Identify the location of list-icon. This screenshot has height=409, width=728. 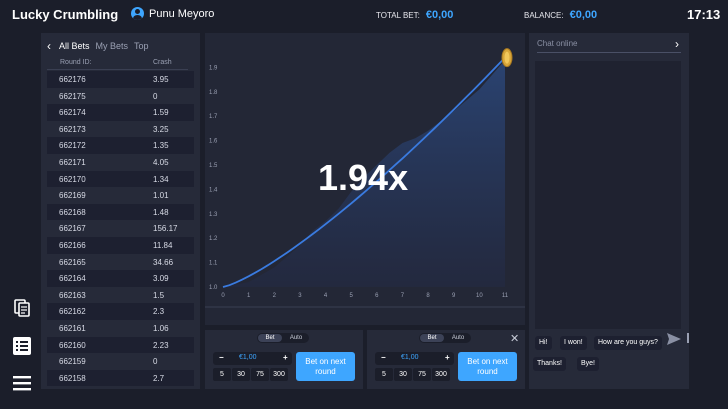
(22, 346).